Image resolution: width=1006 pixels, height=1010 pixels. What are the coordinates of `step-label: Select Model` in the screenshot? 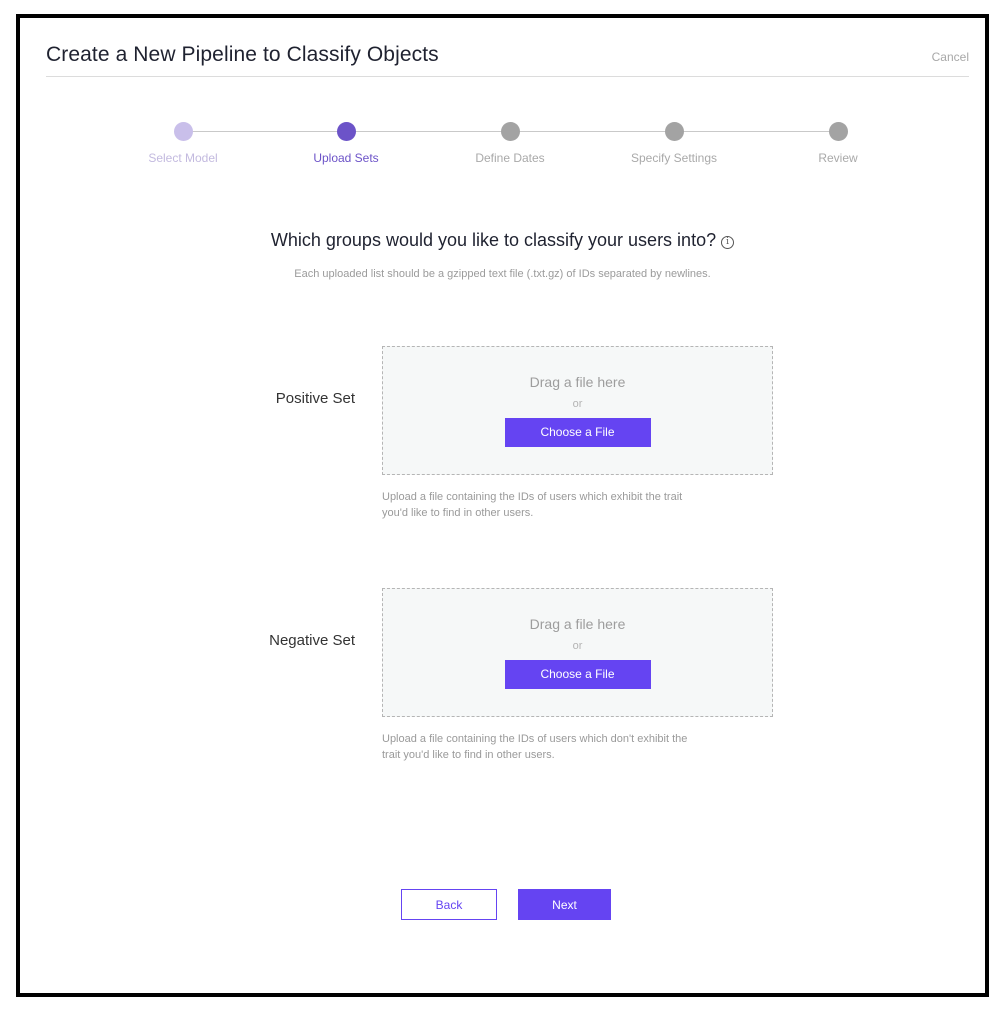 It's located at (183, 158).